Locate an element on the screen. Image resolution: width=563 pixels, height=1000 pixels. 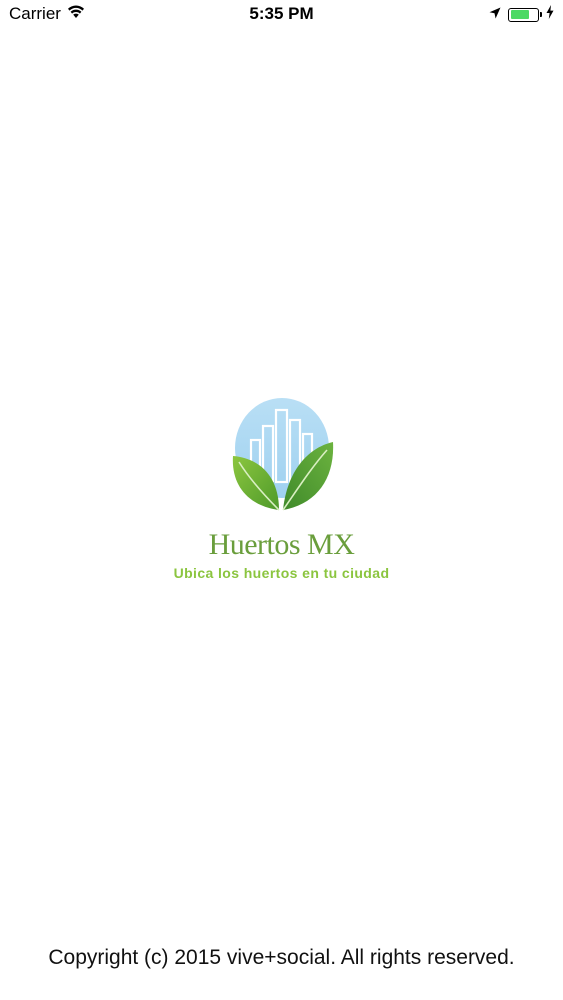
battery-nub is located at coordinates (540, 14).